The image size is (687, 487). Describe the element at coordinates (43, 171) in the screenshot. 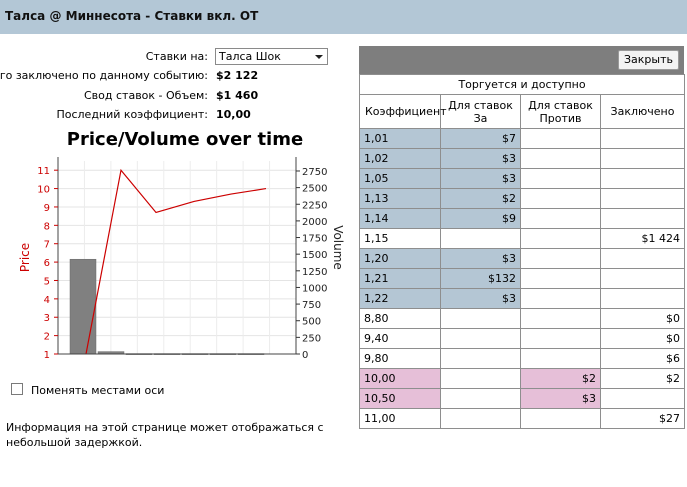

I see `price-tick-label: 11` at that location.